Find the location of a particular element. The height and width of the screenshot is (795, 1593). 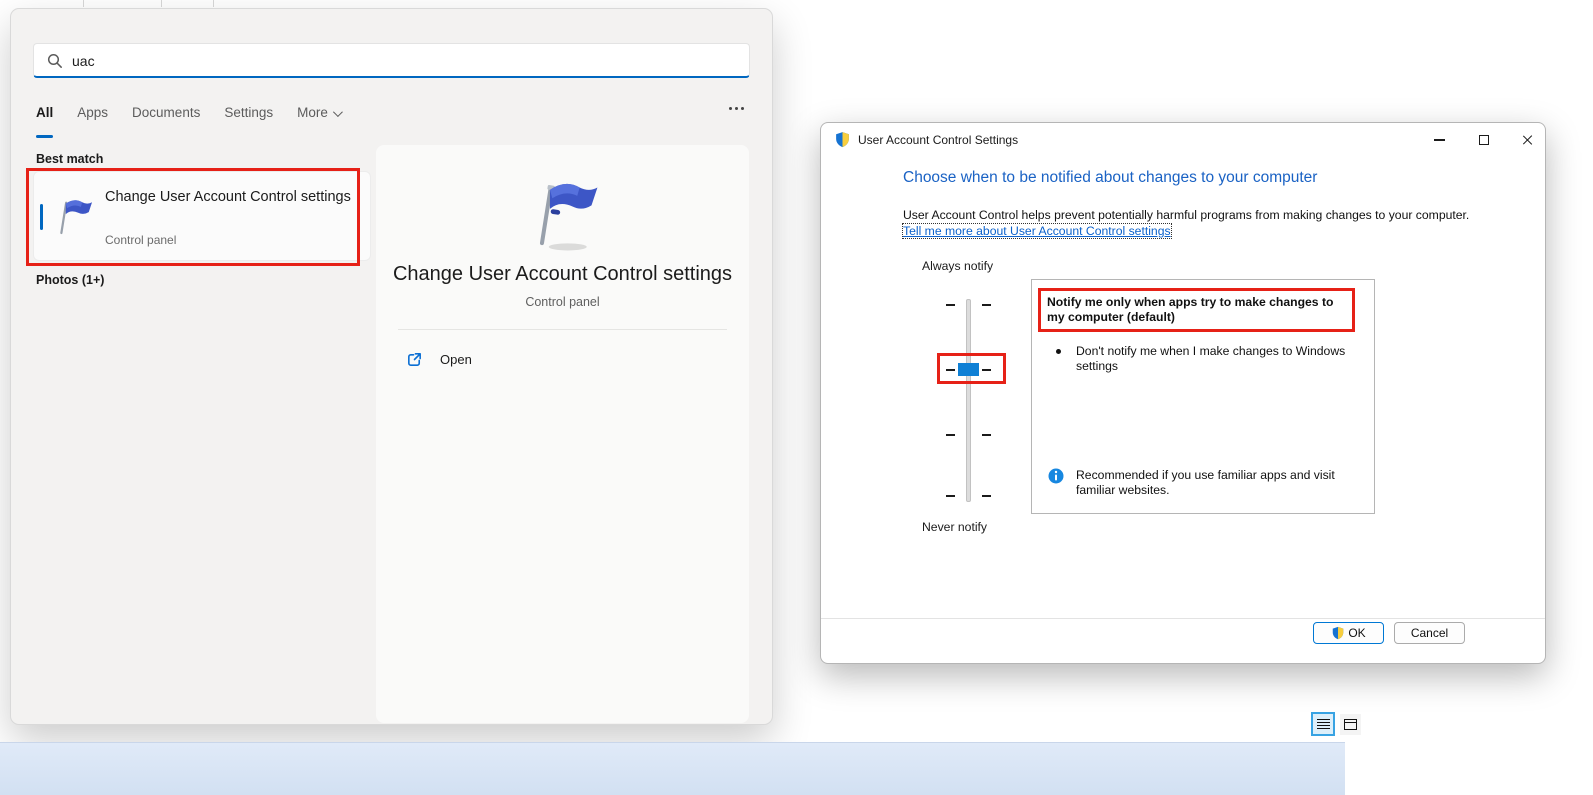

tab-more: More is located at coordinates (320, 118).